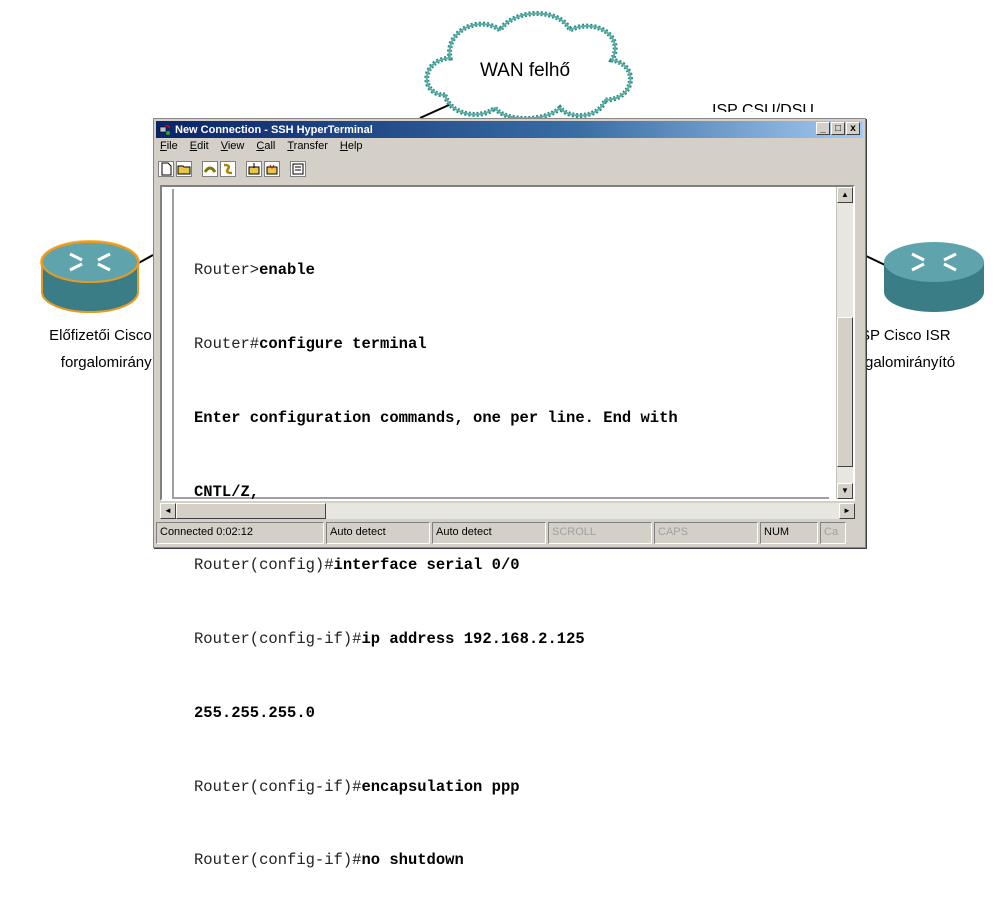 The image size is (994, 922). What do you see at coordinates (874, 260) in the screenshot?
I see `right-link-line` at bounding box center [874, 260].